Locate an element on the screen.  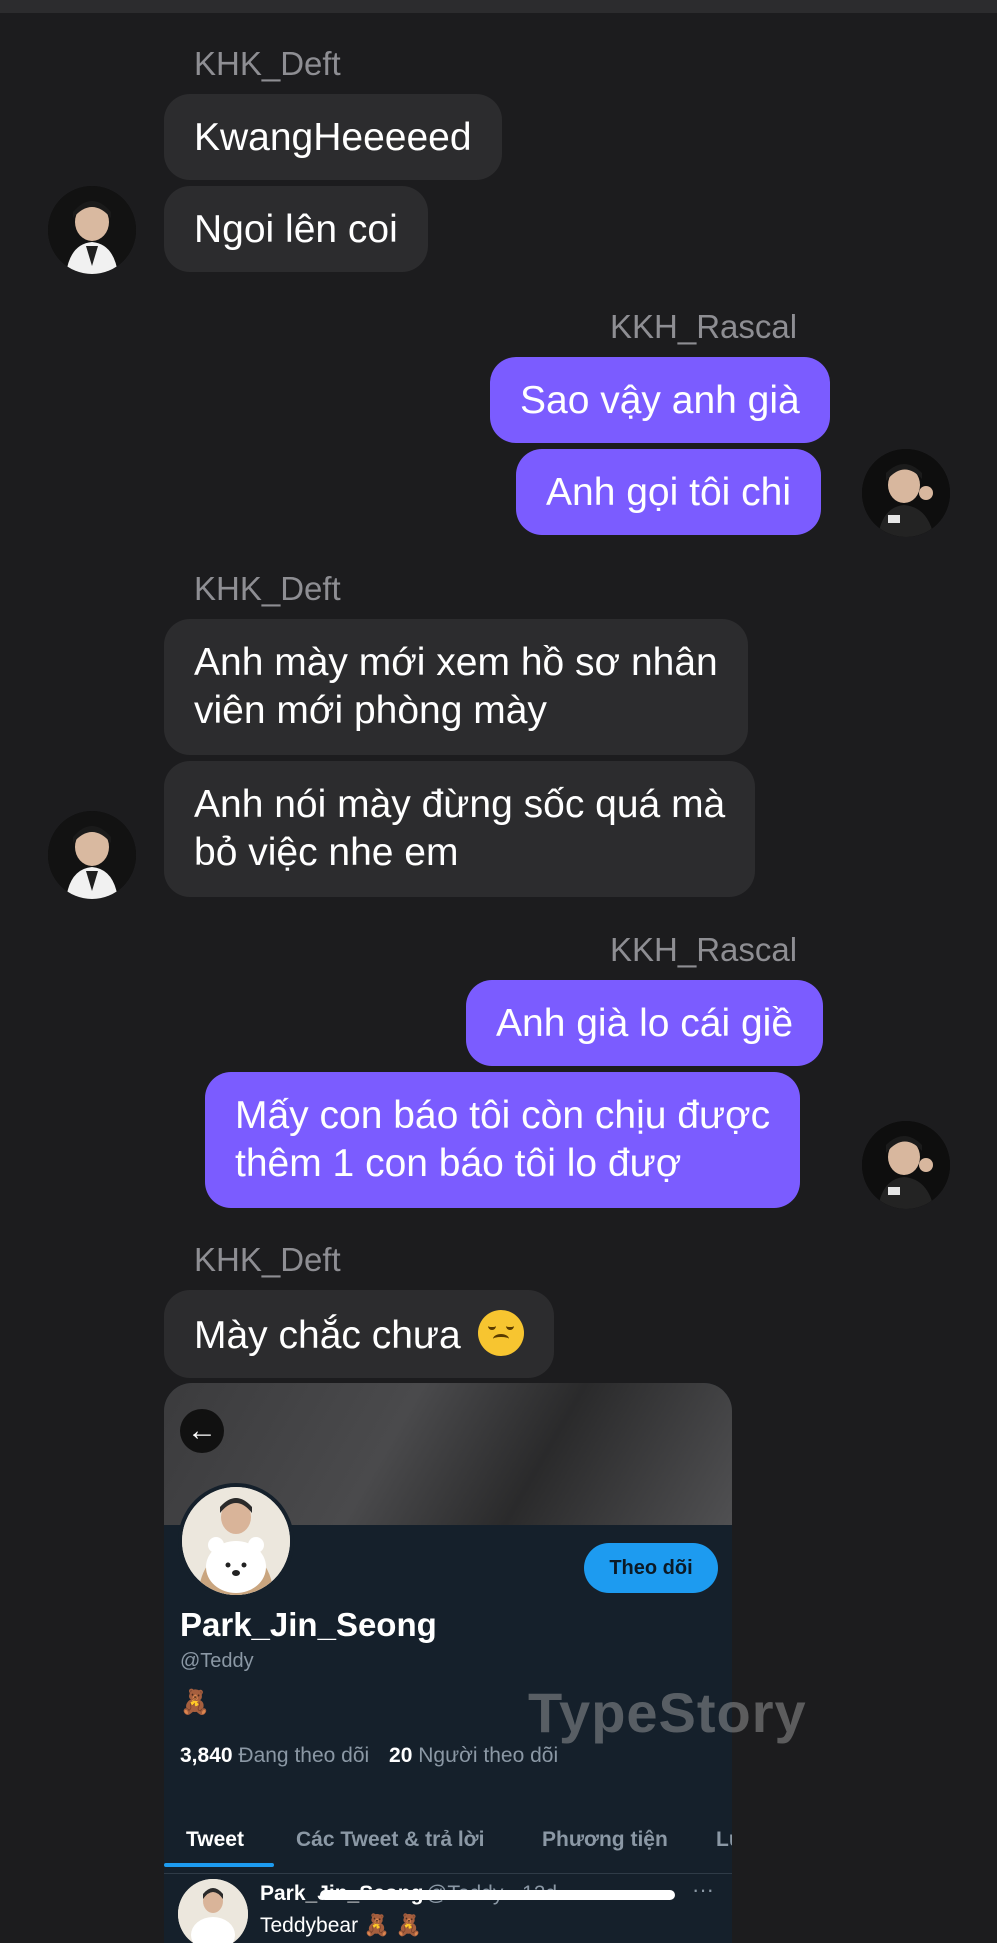
back-arrow-icon: ← is located at coordinates (202, 1431).